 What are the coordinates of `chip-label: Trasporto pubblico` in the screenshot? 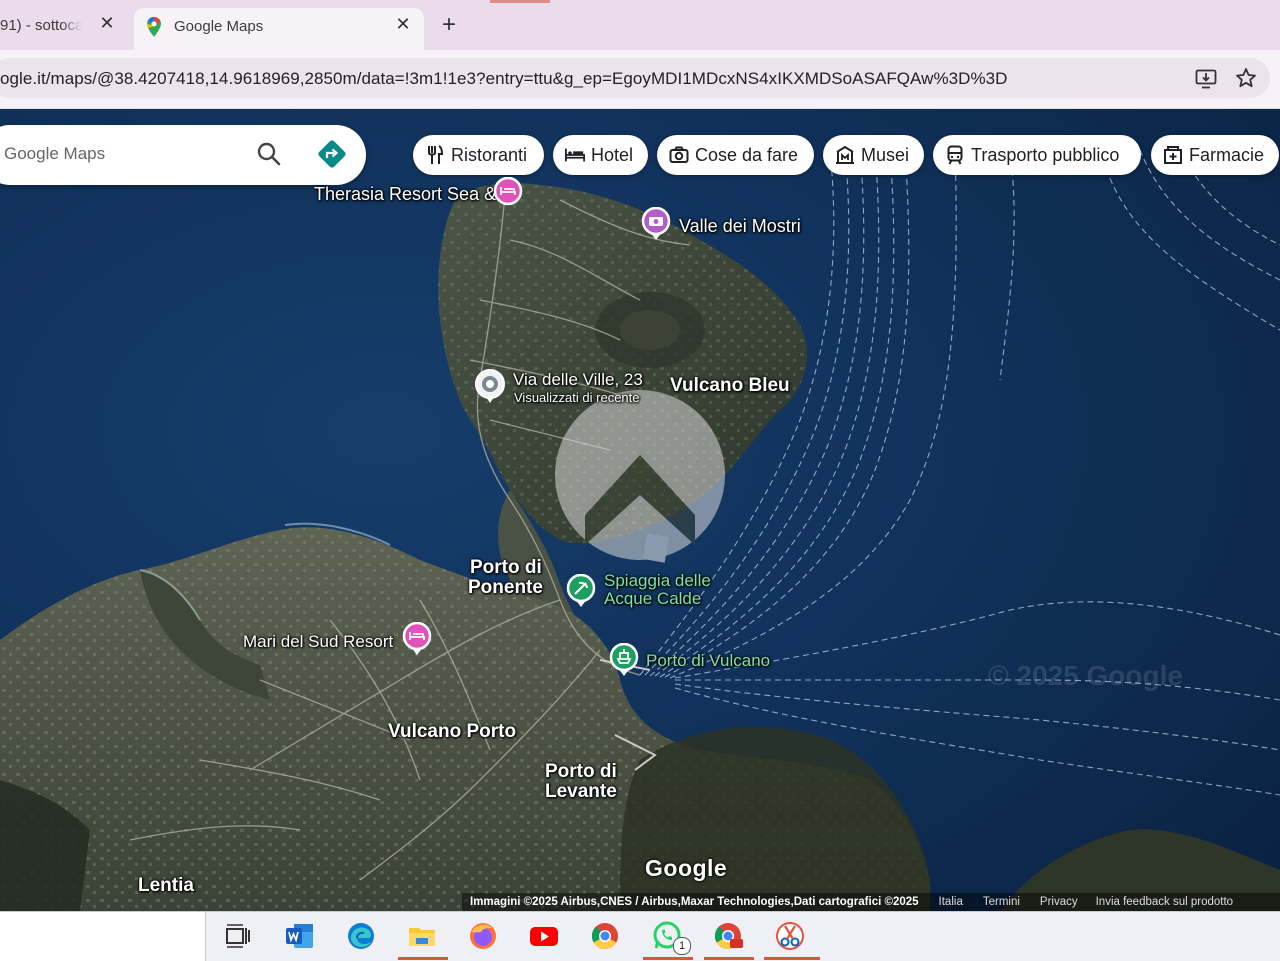 It's located at (1045, 154).